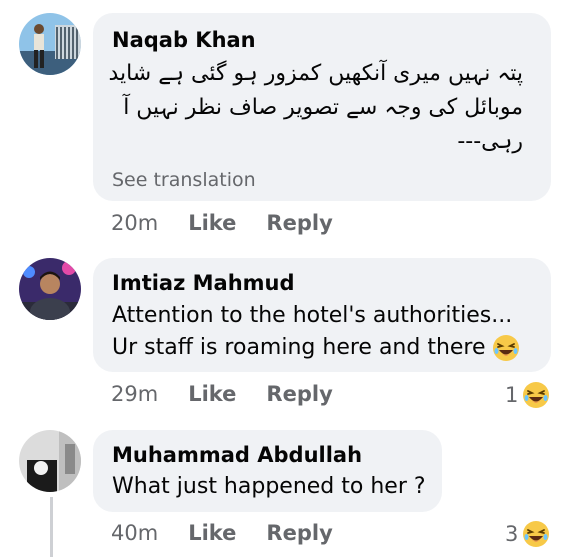 The image size is (570, 557). I want to click on reaction-count: 1, so click(512, 395).